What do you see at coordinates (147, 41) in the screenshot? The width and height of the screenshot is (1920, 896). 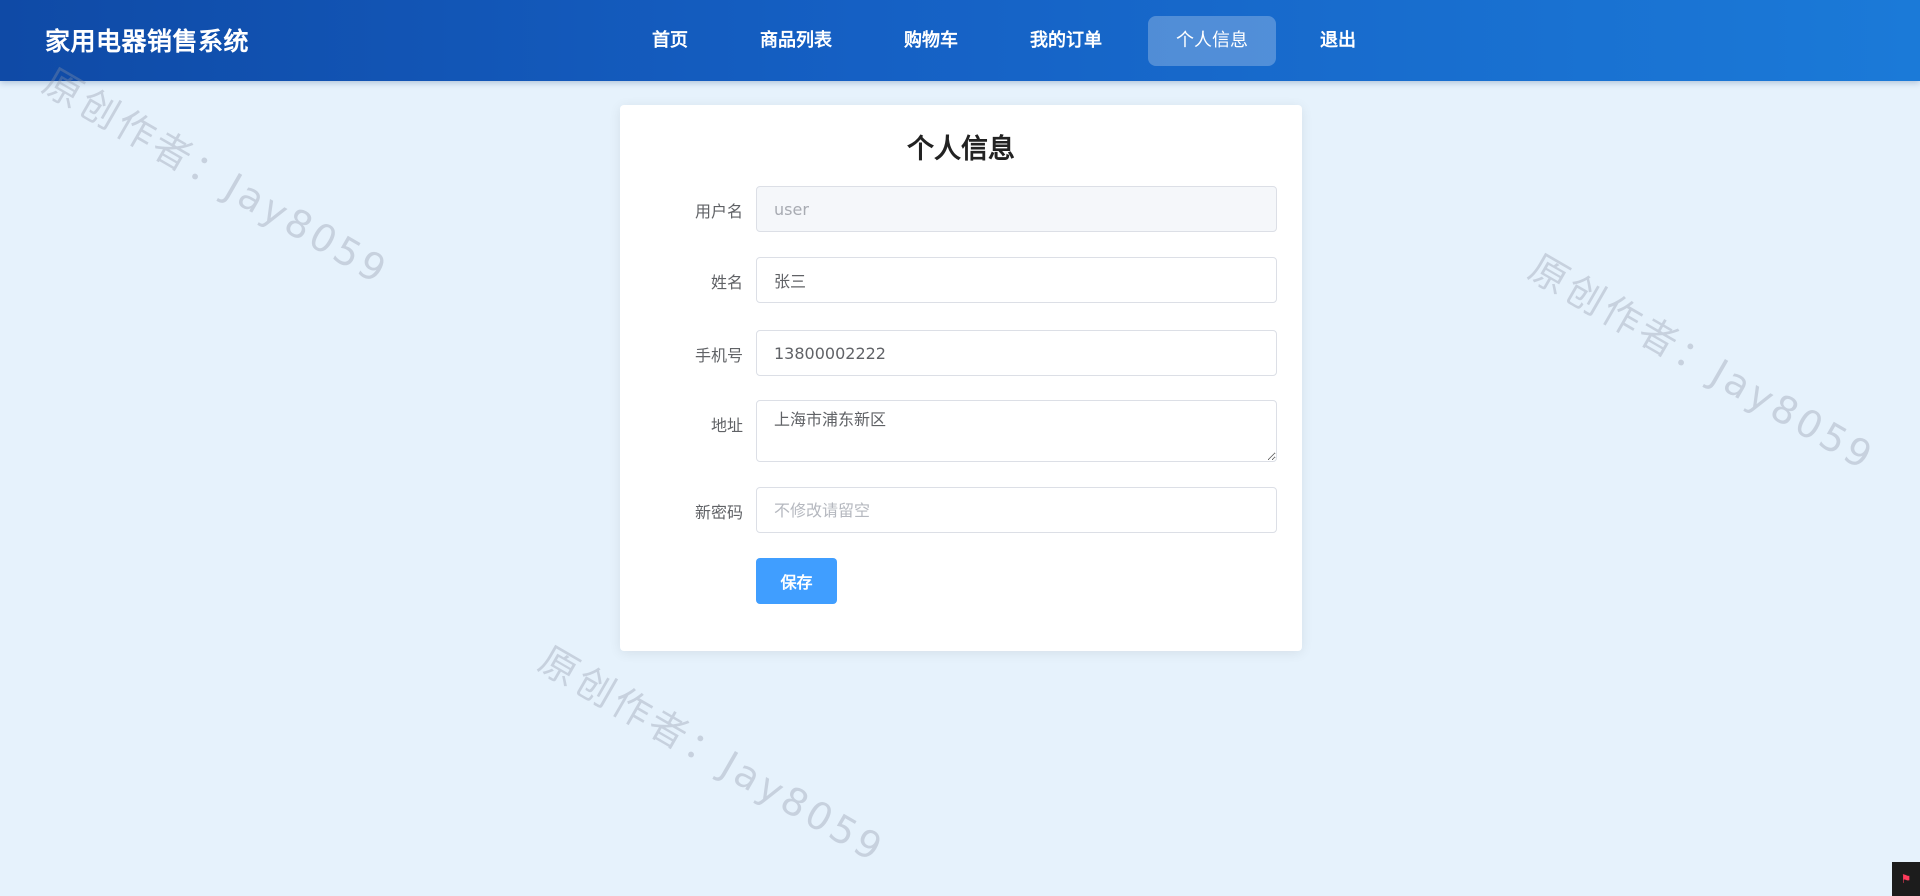 I see `app-title: 家用电器销售系统` at bounding box center [147, 41].